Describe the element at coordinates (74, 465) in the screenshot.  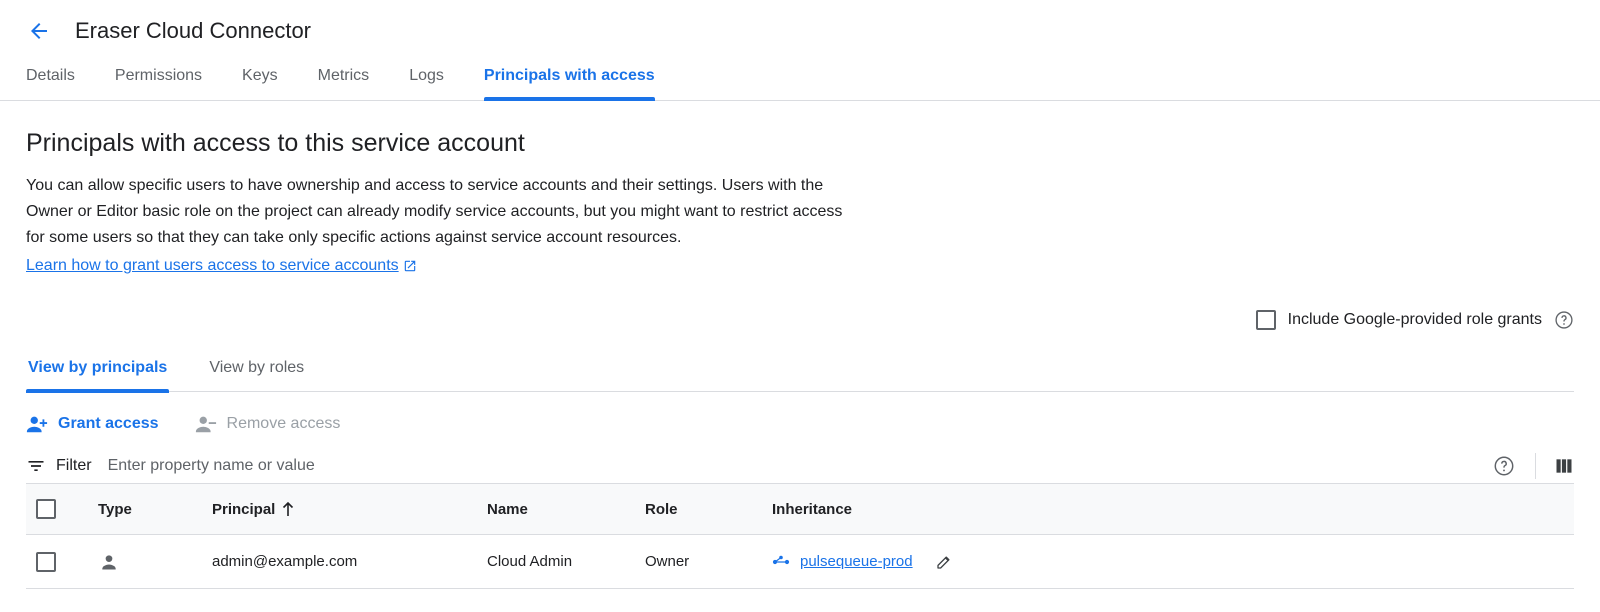
I see `filter-label: Filter` at that location.